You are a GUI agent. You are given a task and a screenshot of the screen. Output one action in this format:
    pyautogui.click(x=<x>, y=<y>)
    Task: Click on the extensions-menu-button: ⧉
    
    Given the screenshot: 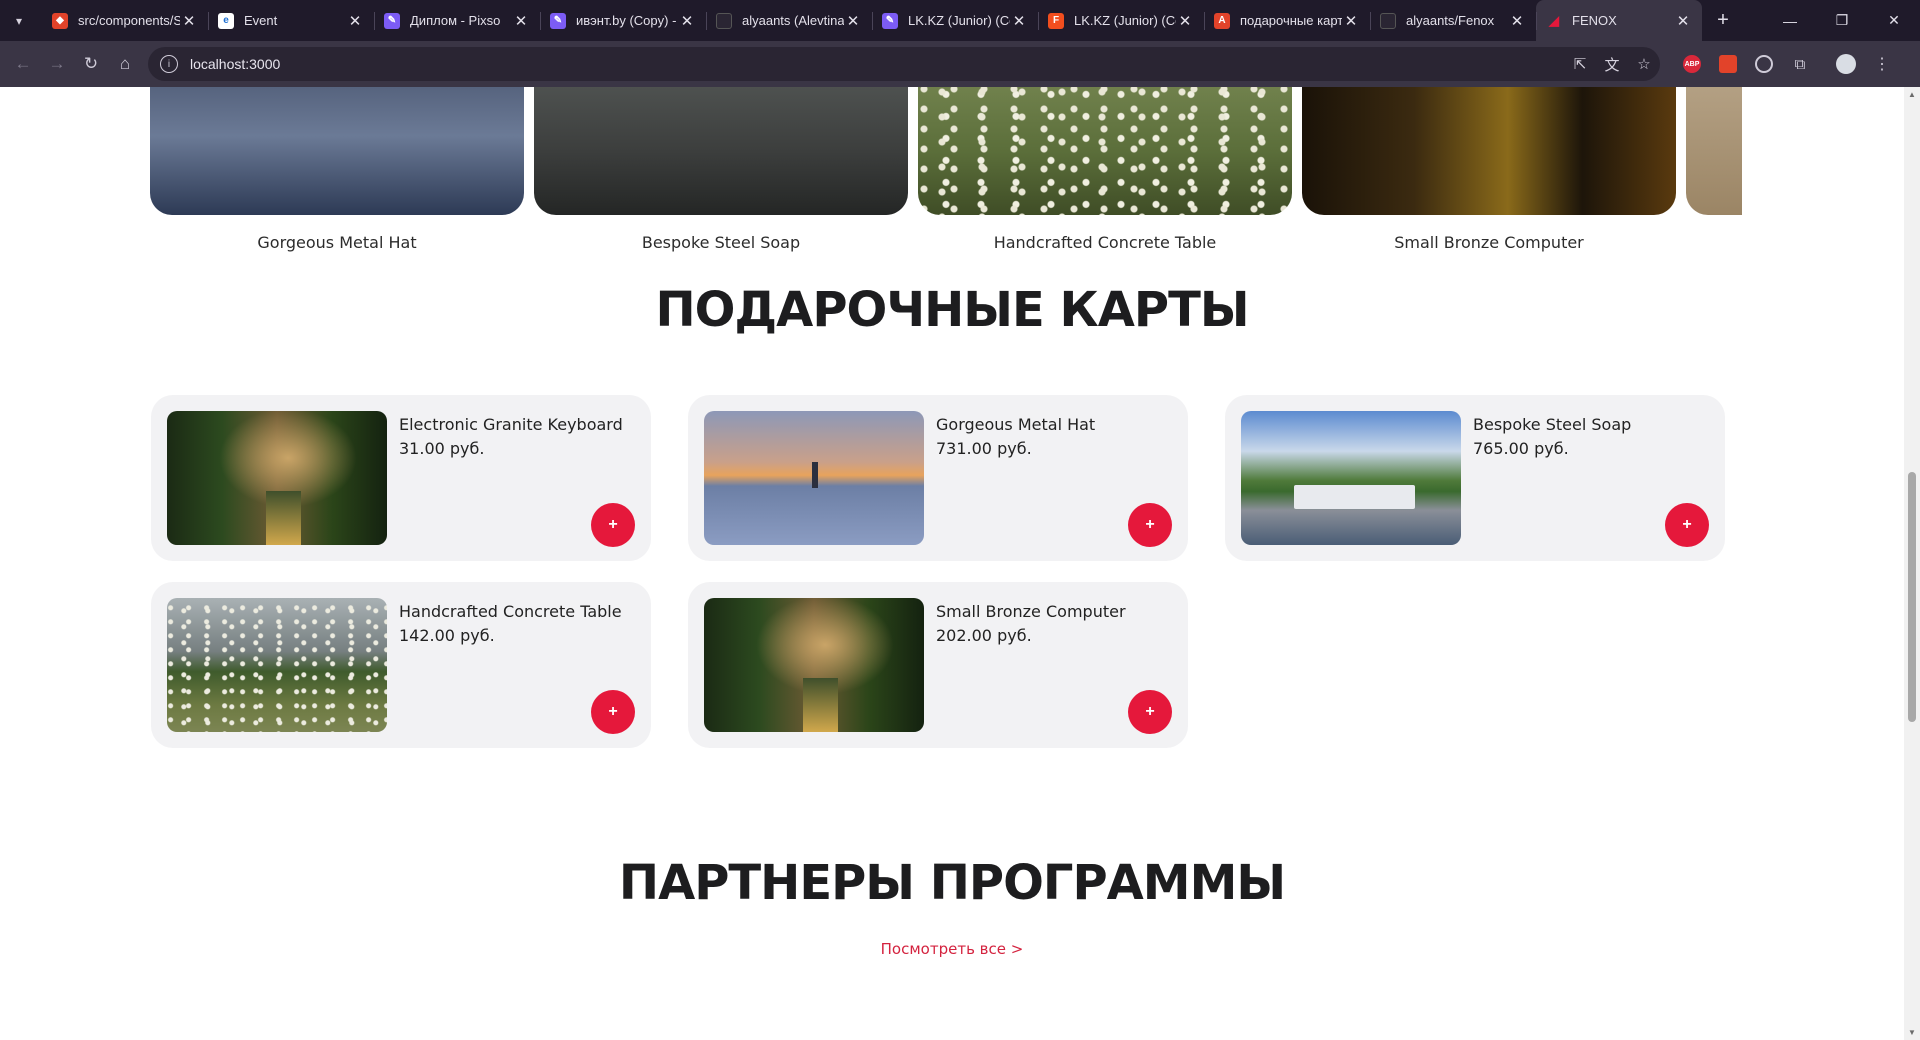 What is the action you would take?
    pyautogui.click(x=1800, y=64)
    